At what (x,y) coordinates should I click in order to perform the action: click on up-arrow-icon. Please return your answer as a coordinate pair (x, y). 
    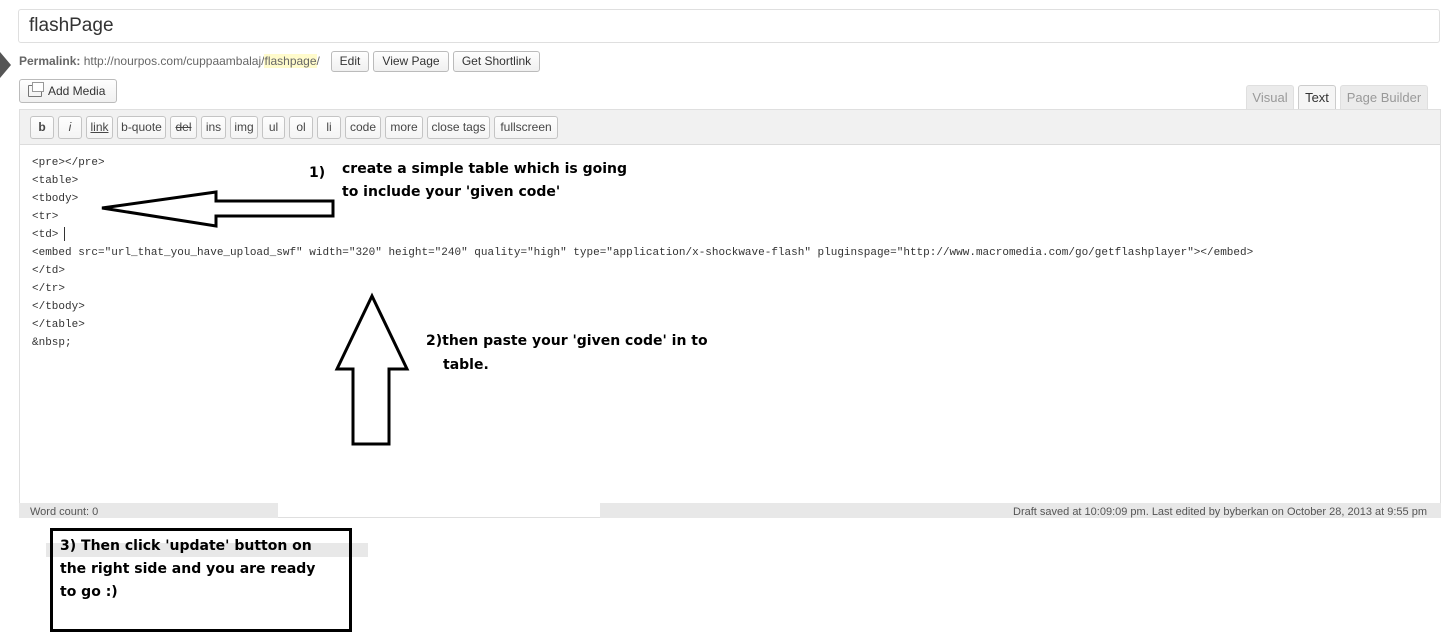
    Looking at the image, I should click on (372, 369).